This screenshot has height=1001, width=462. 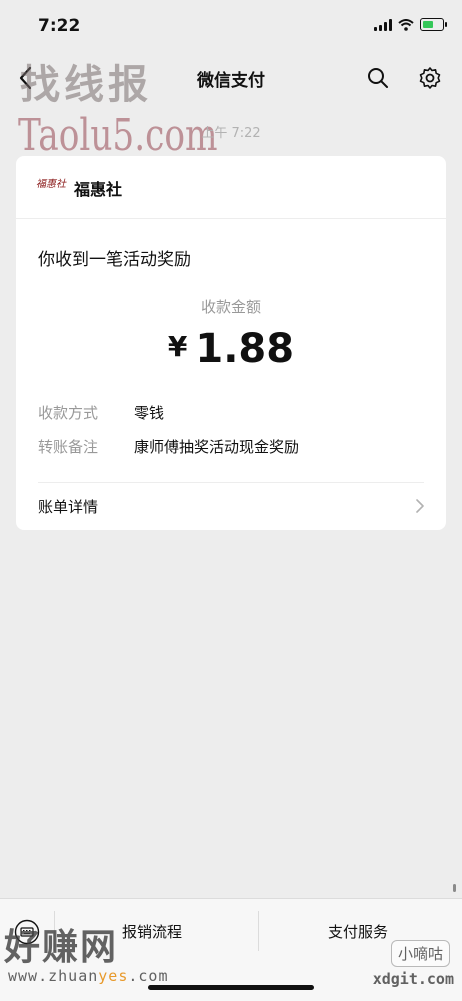 What do you see at coordinates (217, 447) in the screenshot?
I see `detail-value: 康师傅抽奖活动现金奖励` at bounding box center [217, 447].